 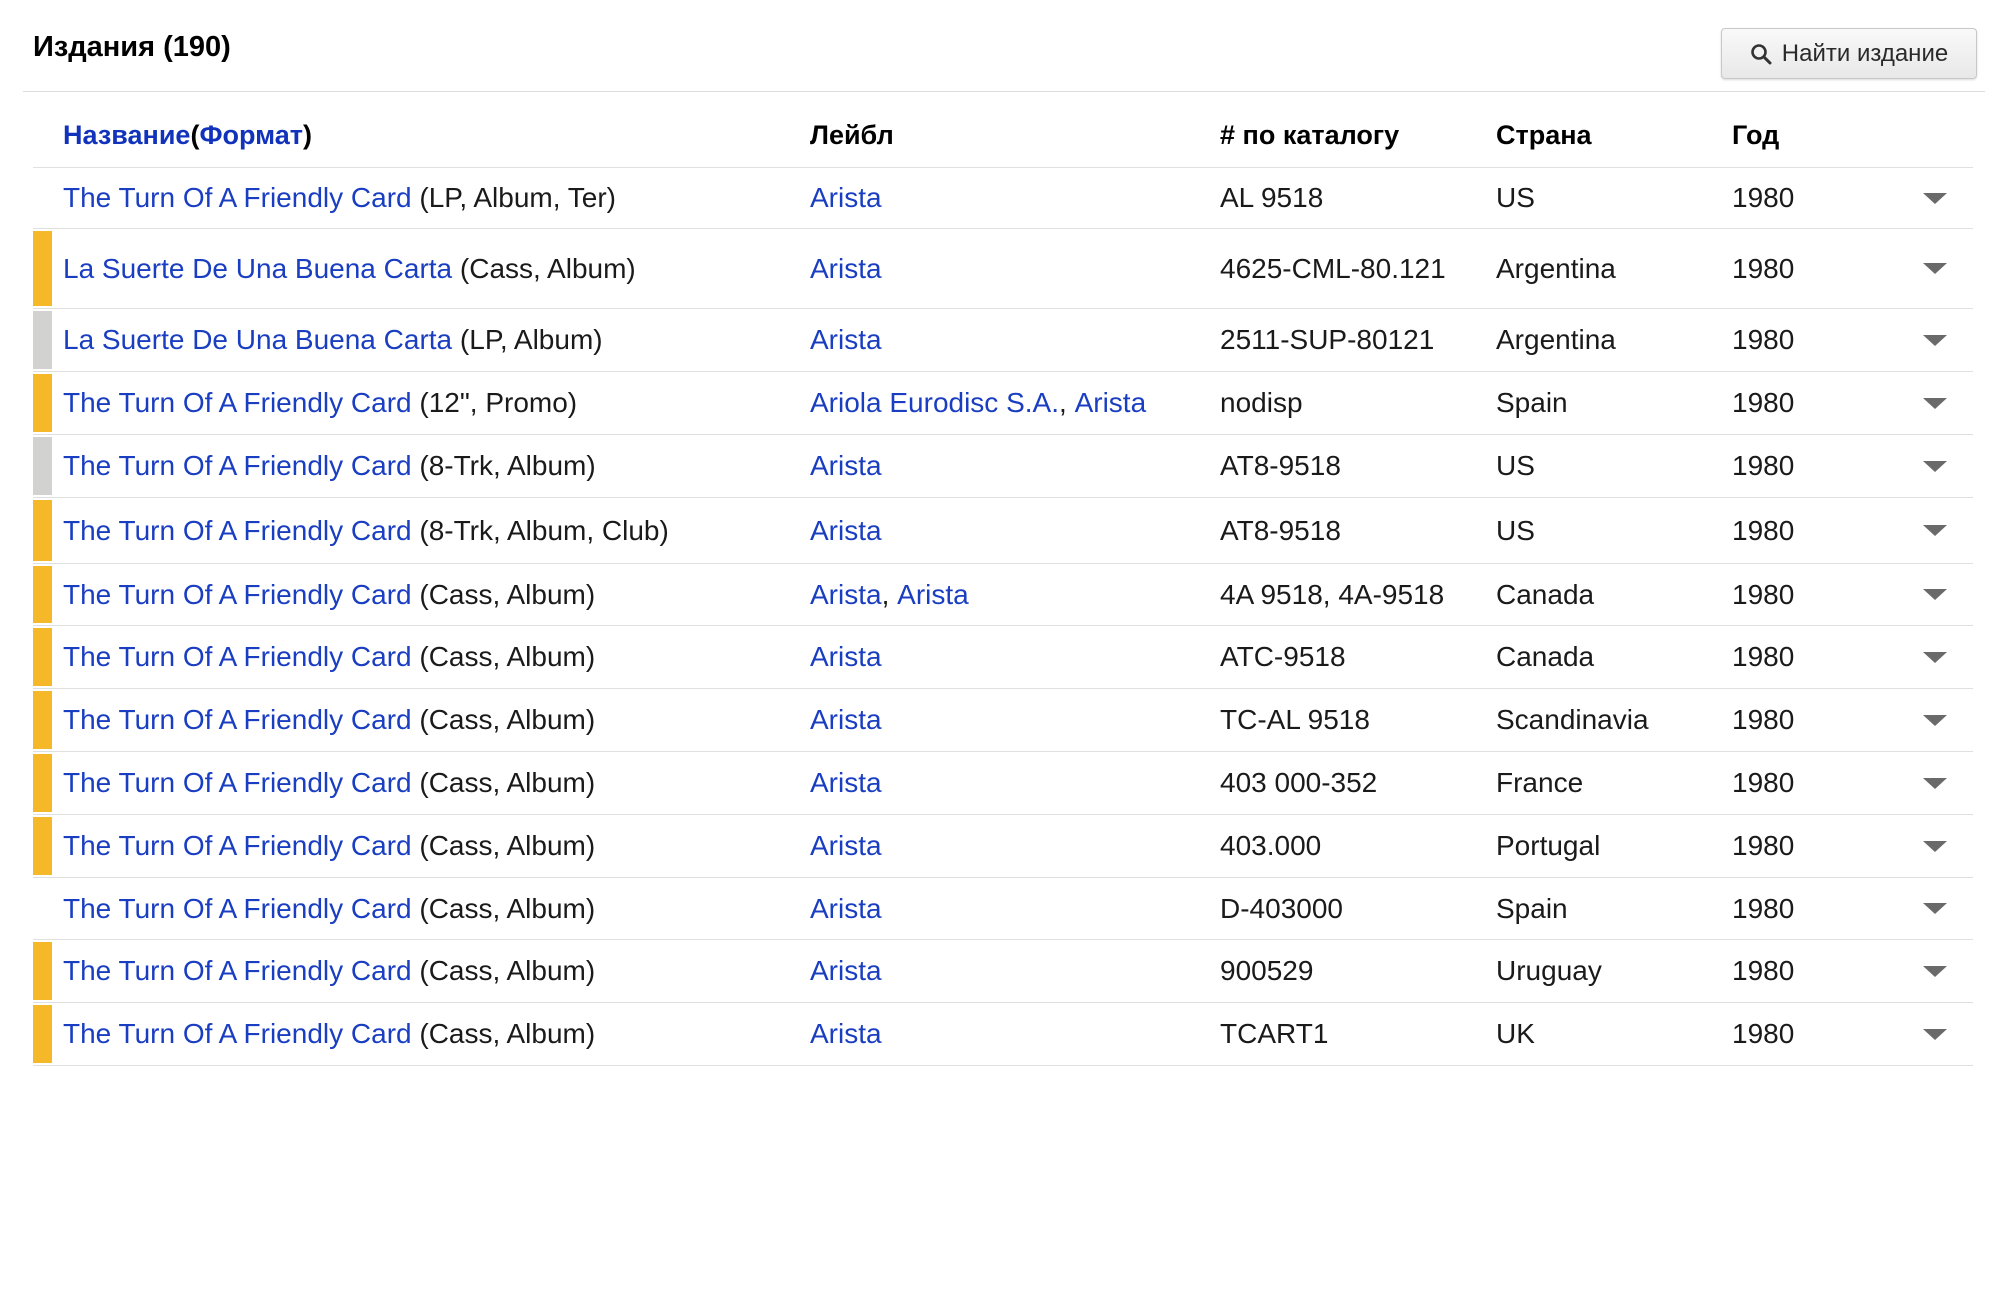 What do you see at coordinates (1272, 197) in the screenshot?
I see `catalog-number: AL 9518` at bounding box center [1272, 197].